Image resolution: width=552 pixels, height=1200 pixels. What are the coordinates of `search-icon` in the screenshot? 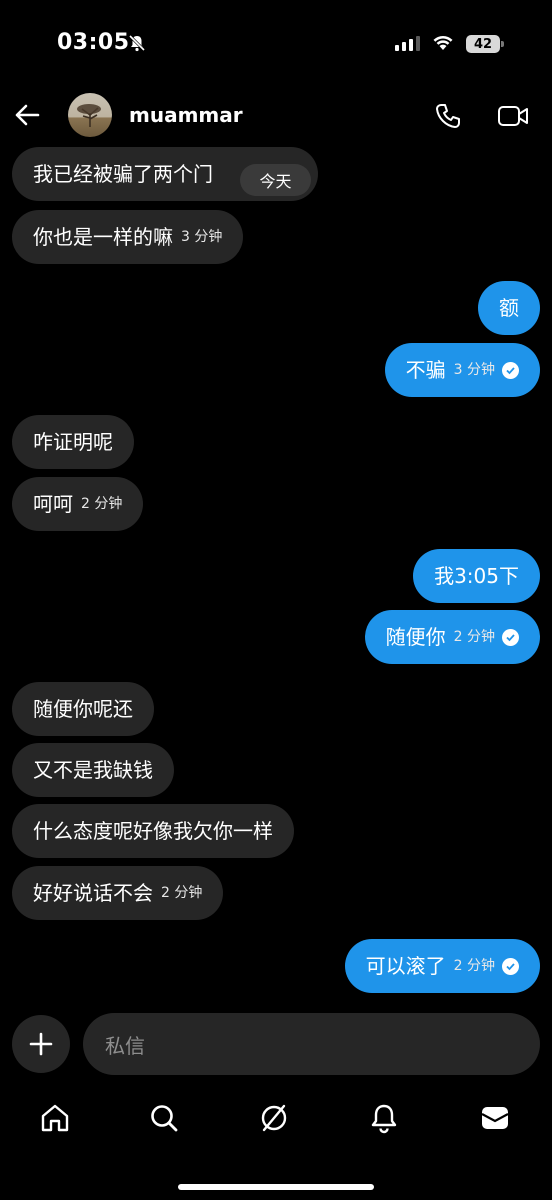 It's located at (164, 1118).